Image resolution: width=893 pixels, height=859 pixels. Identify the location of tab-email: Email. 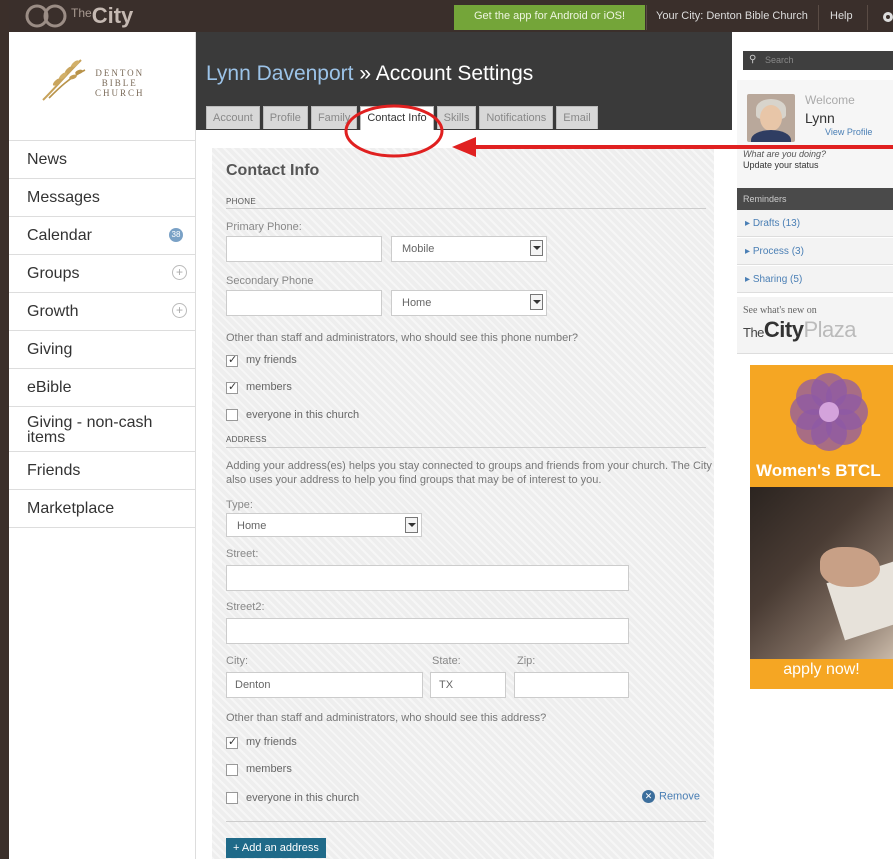
(577, 117).